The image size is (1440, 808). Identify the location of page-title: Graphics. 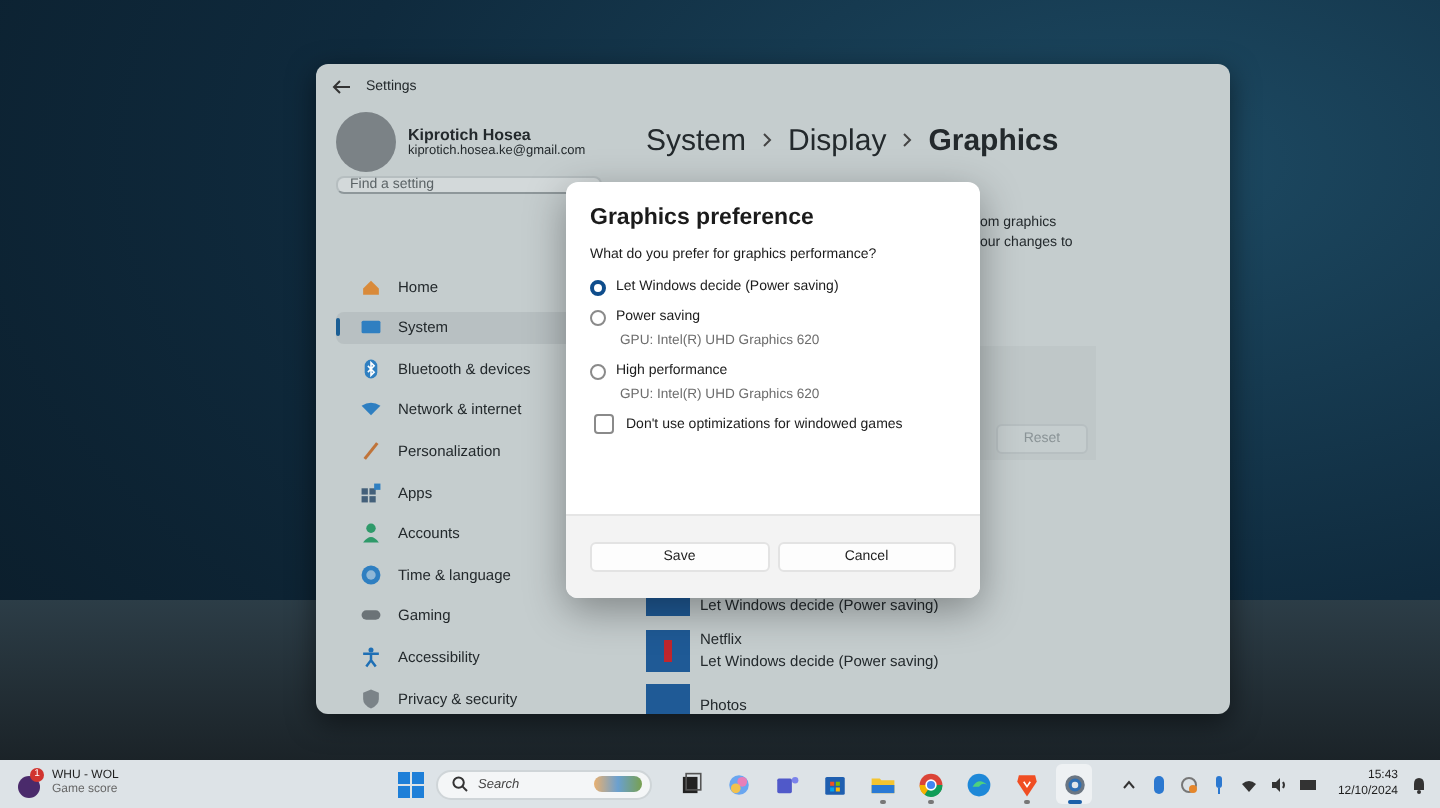
(993, 140).